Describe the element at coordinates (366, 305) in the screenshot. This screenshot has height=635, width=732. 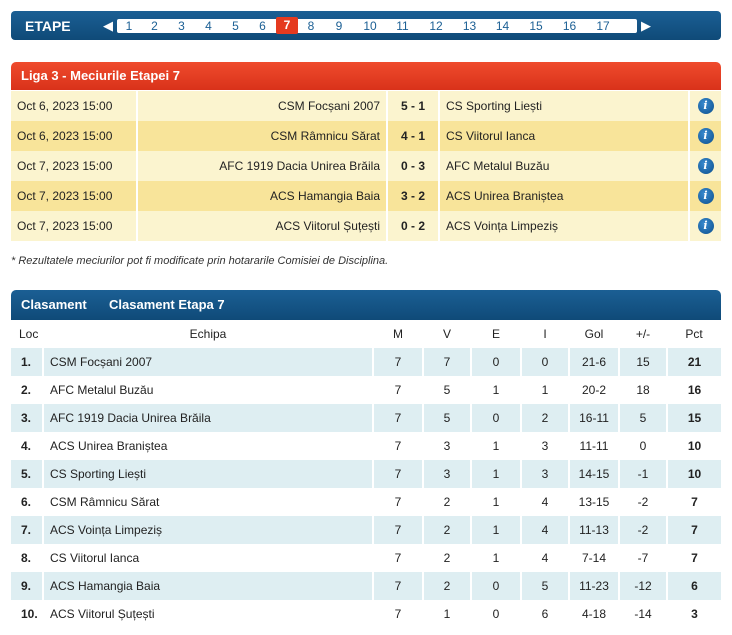
I see `standings-header: Clasament Clasament Etapa 7` at that location.